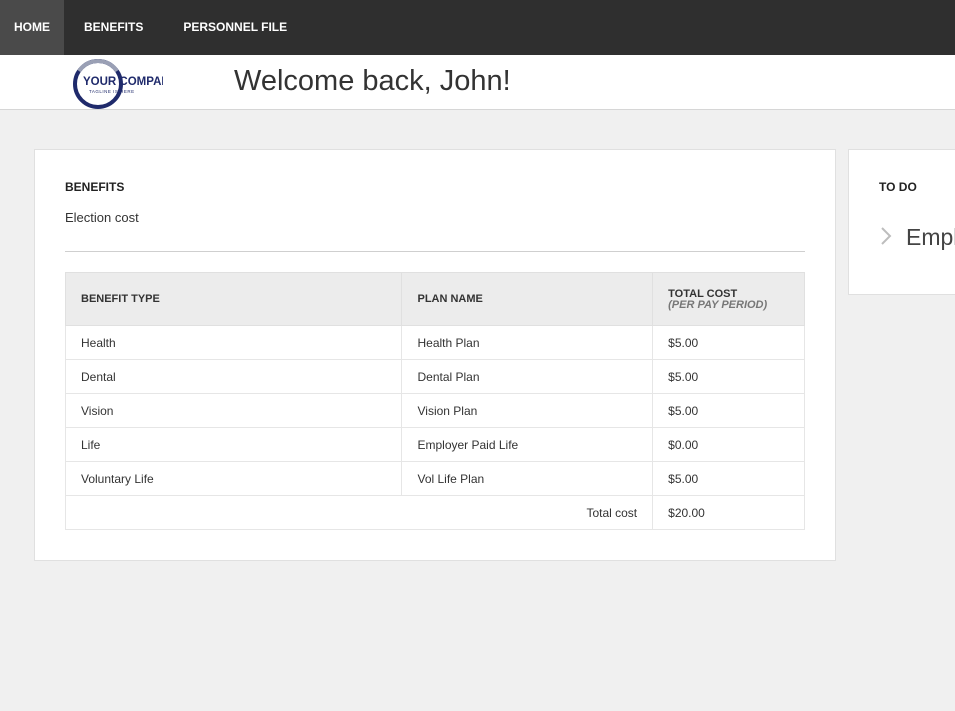 The image size is (955, 711). What do you see at coordinates (728, 512) in the screenshot?
I see `total-cost-value: $20.00` at bounding box center [728, 512].